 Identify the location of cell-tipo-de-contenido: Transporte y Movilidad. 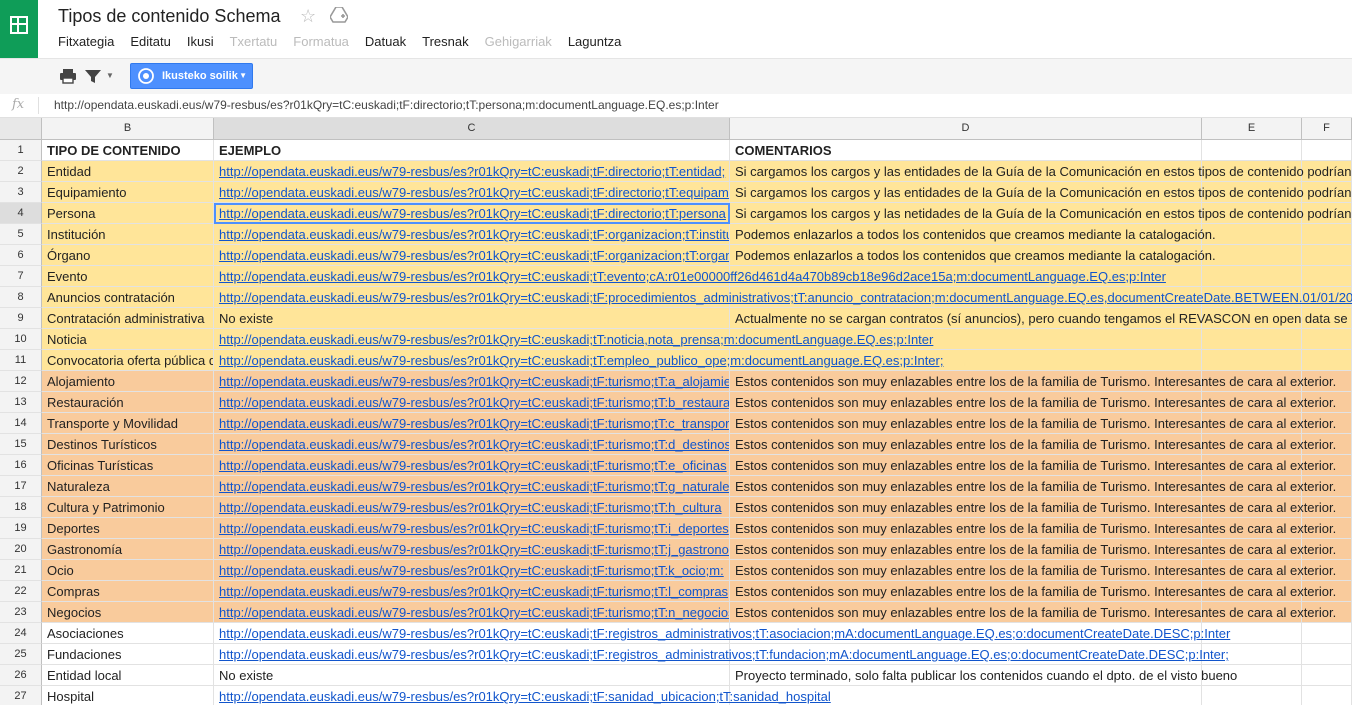
(128, 423).